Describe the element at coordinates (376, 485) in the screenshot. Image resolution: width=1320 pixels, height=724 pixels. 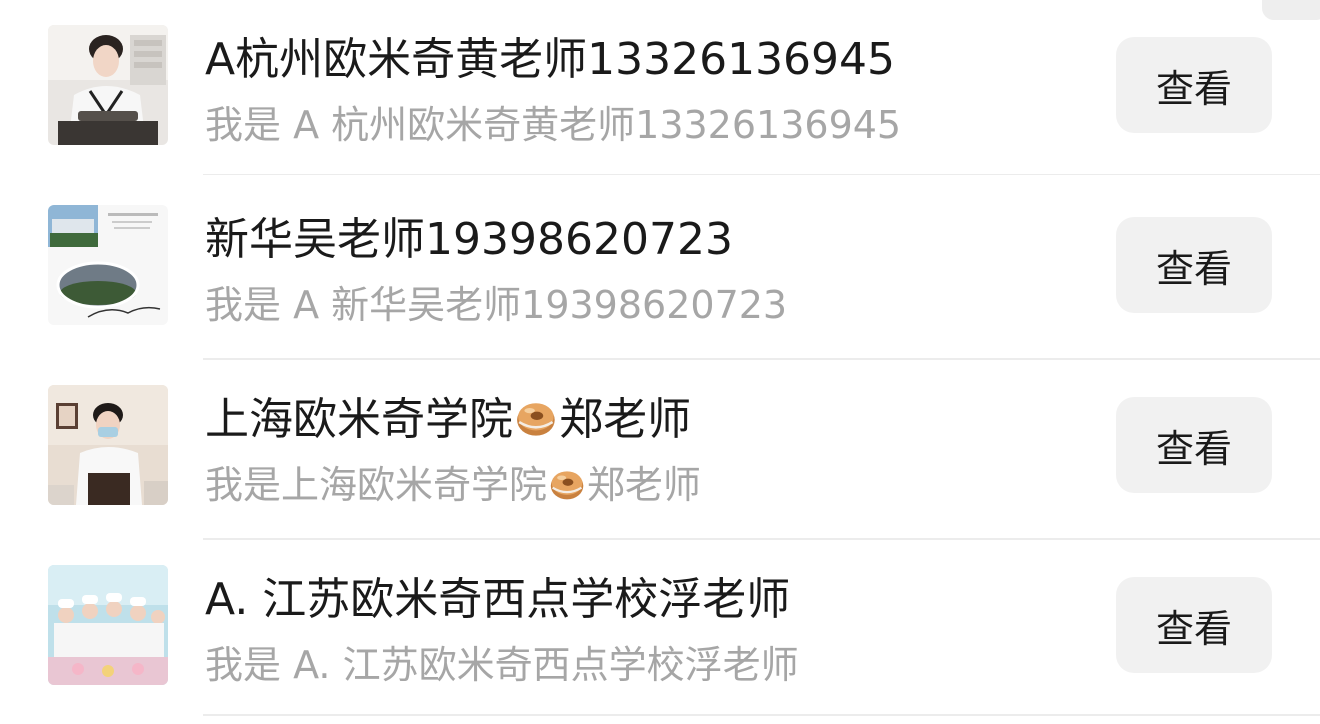
I see `contact-subtitle-part: 我是上海欧米奇学院` at that location.